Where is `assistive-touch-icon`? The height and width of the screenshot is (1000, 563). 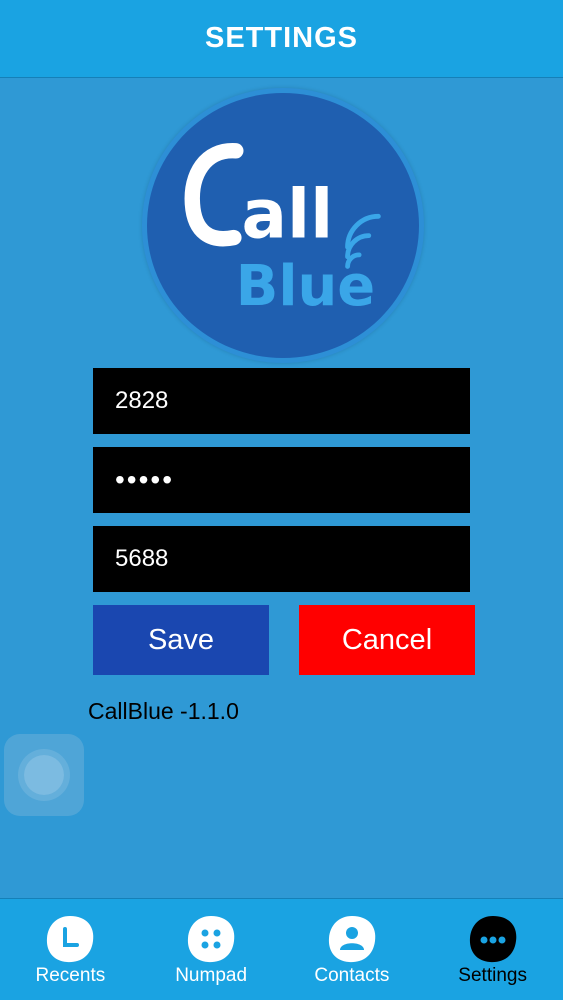
assistive-touch-icon is located at coordinates (44, 775).